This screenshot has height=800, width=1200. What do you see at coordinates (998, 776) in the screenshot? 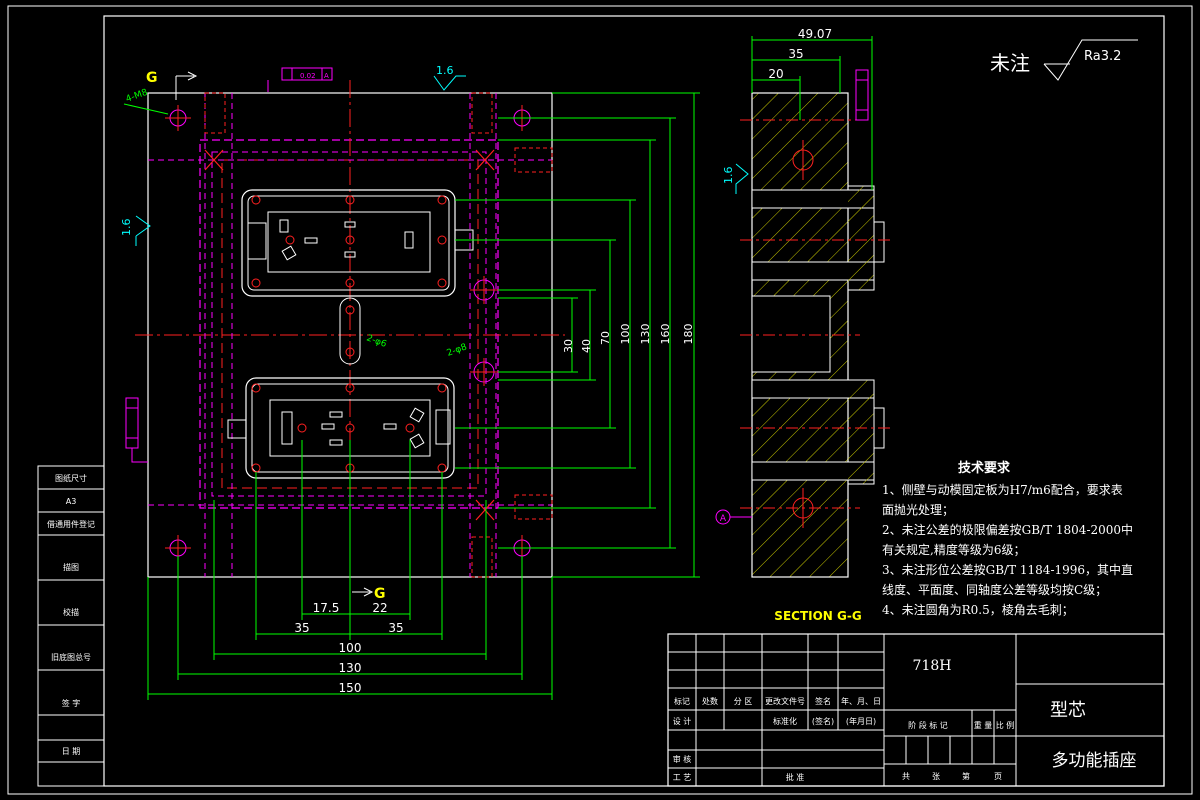
I see `tb-sheets: 页` at bounding box center [998, 776].